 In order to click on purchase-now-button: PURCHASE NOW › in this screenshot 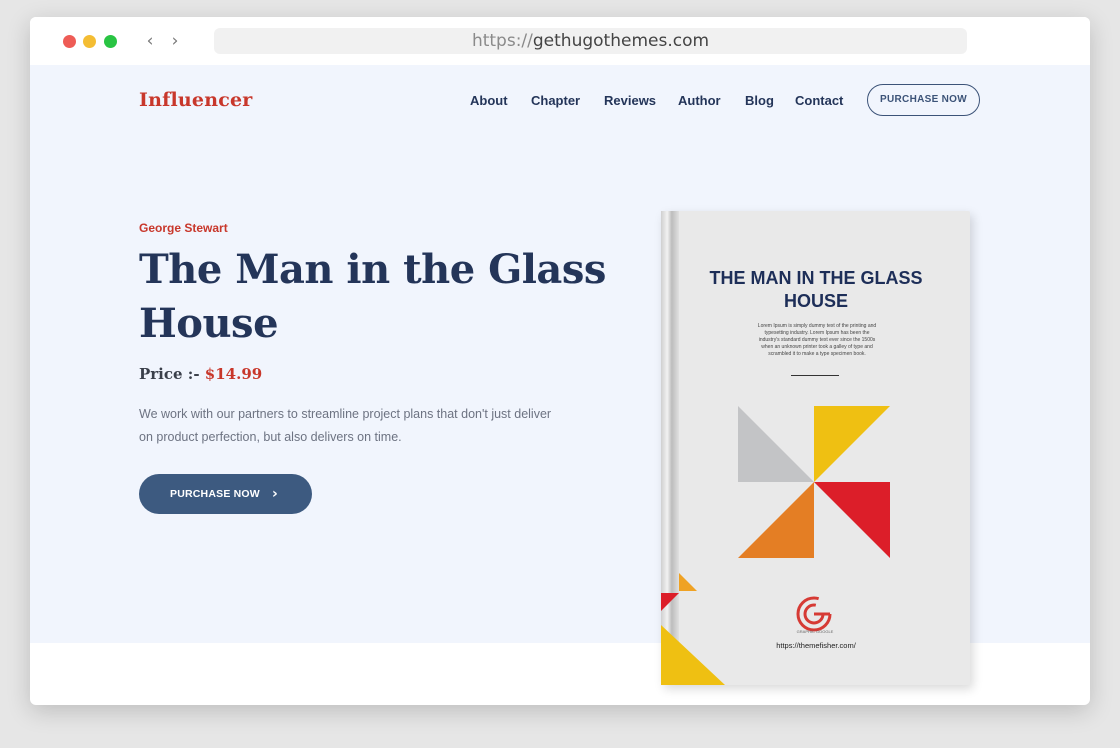, I will do `click(225, 494)`.